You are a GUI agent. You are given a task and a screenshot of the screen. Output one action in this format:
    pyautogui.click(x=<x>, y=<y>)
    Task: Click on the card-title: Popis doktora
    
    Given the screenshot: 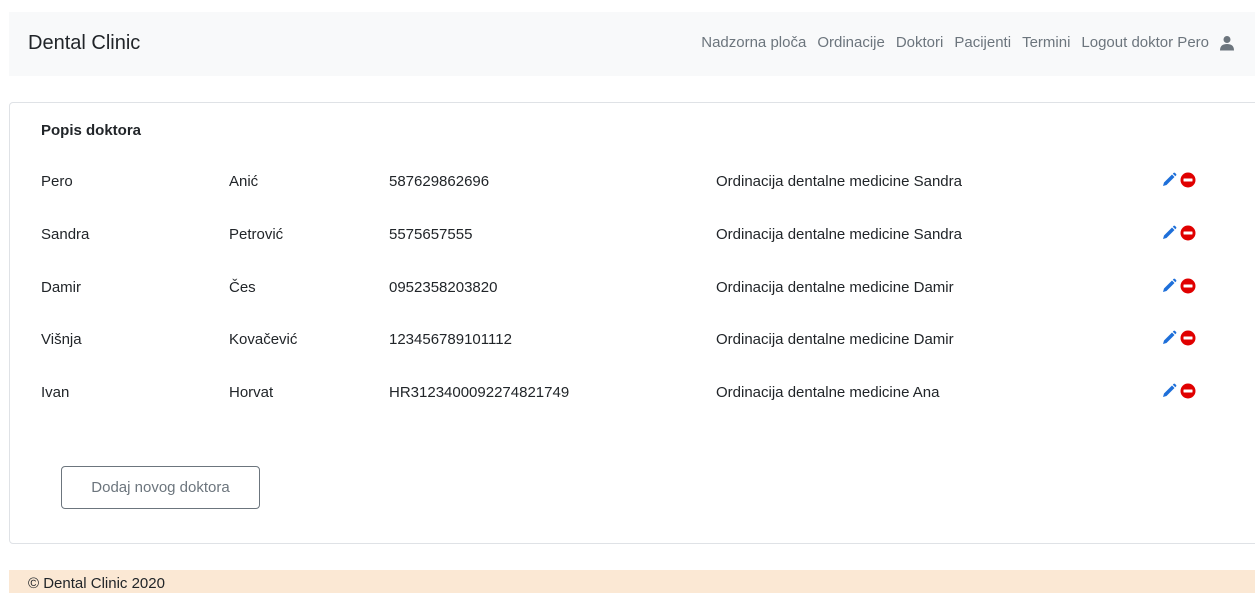 What is the action you would take?
    pyautogui.click(x=91, y=130)
    